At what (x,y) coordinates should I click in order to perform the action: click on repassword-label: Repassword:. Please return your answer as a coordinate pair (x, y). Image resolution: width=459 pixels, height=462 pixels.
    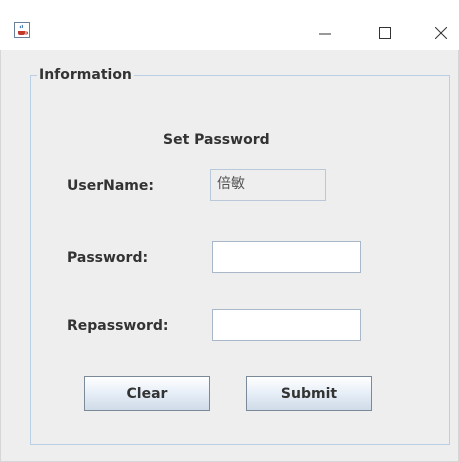
    Looking at the image, I should click on (118, 326).